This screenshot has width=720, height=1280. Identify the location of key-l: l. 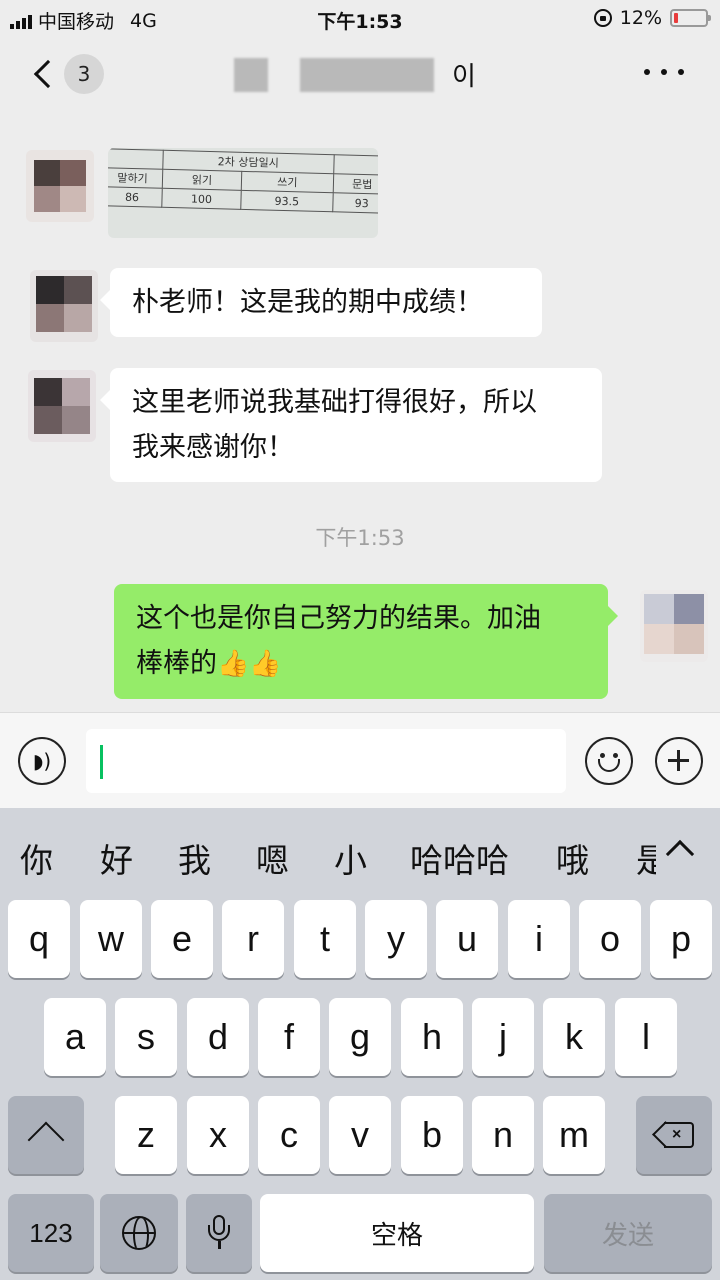
(646, 1037).